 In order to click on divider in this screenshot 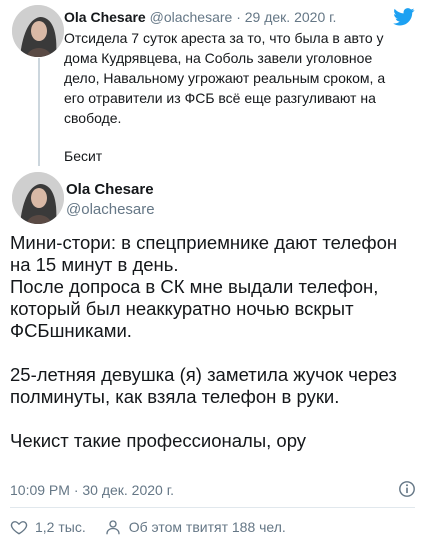, I will do `click(212, 507)`.